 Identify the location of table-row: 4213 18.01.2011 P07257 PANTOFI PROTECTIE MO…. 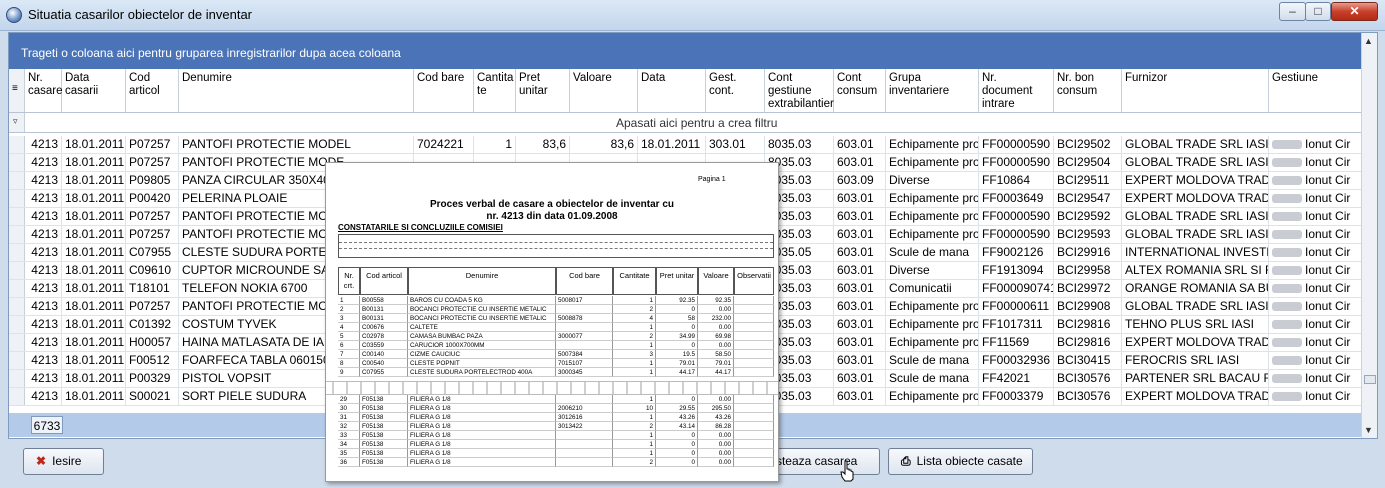
(685, 145).